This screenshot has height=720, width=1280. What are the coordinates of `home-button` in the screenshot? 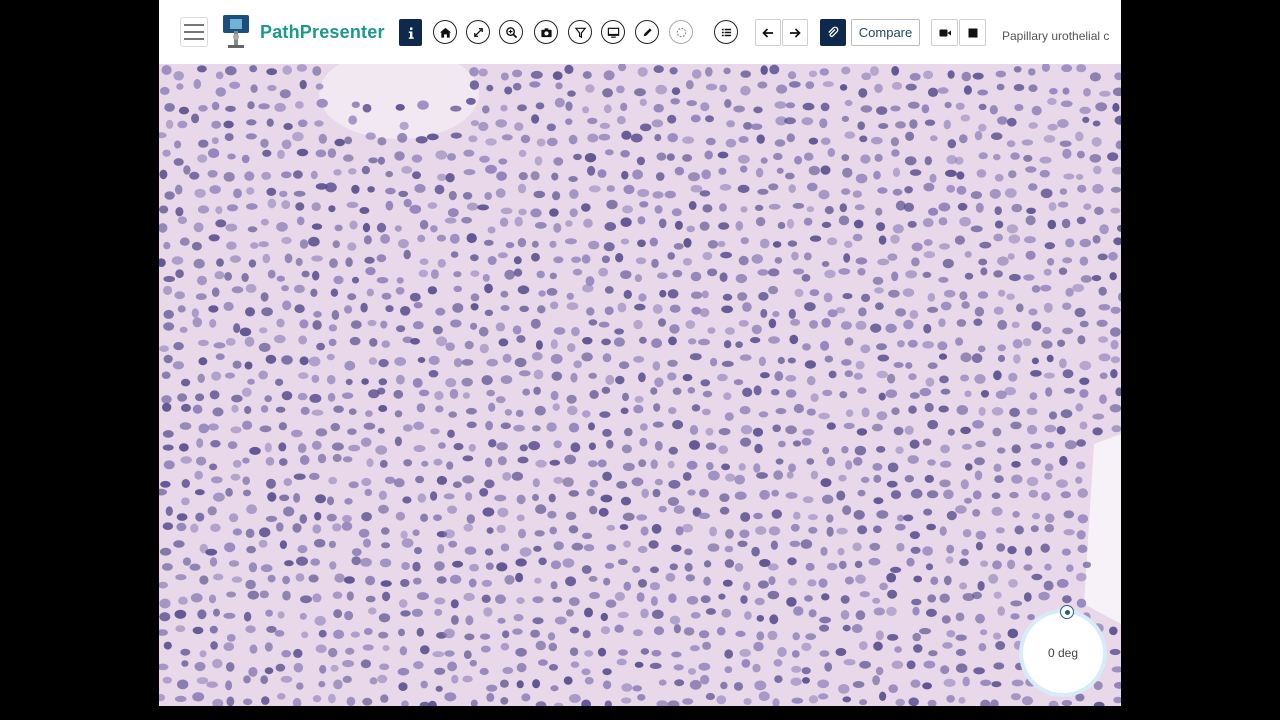 It's located at (445, 32).